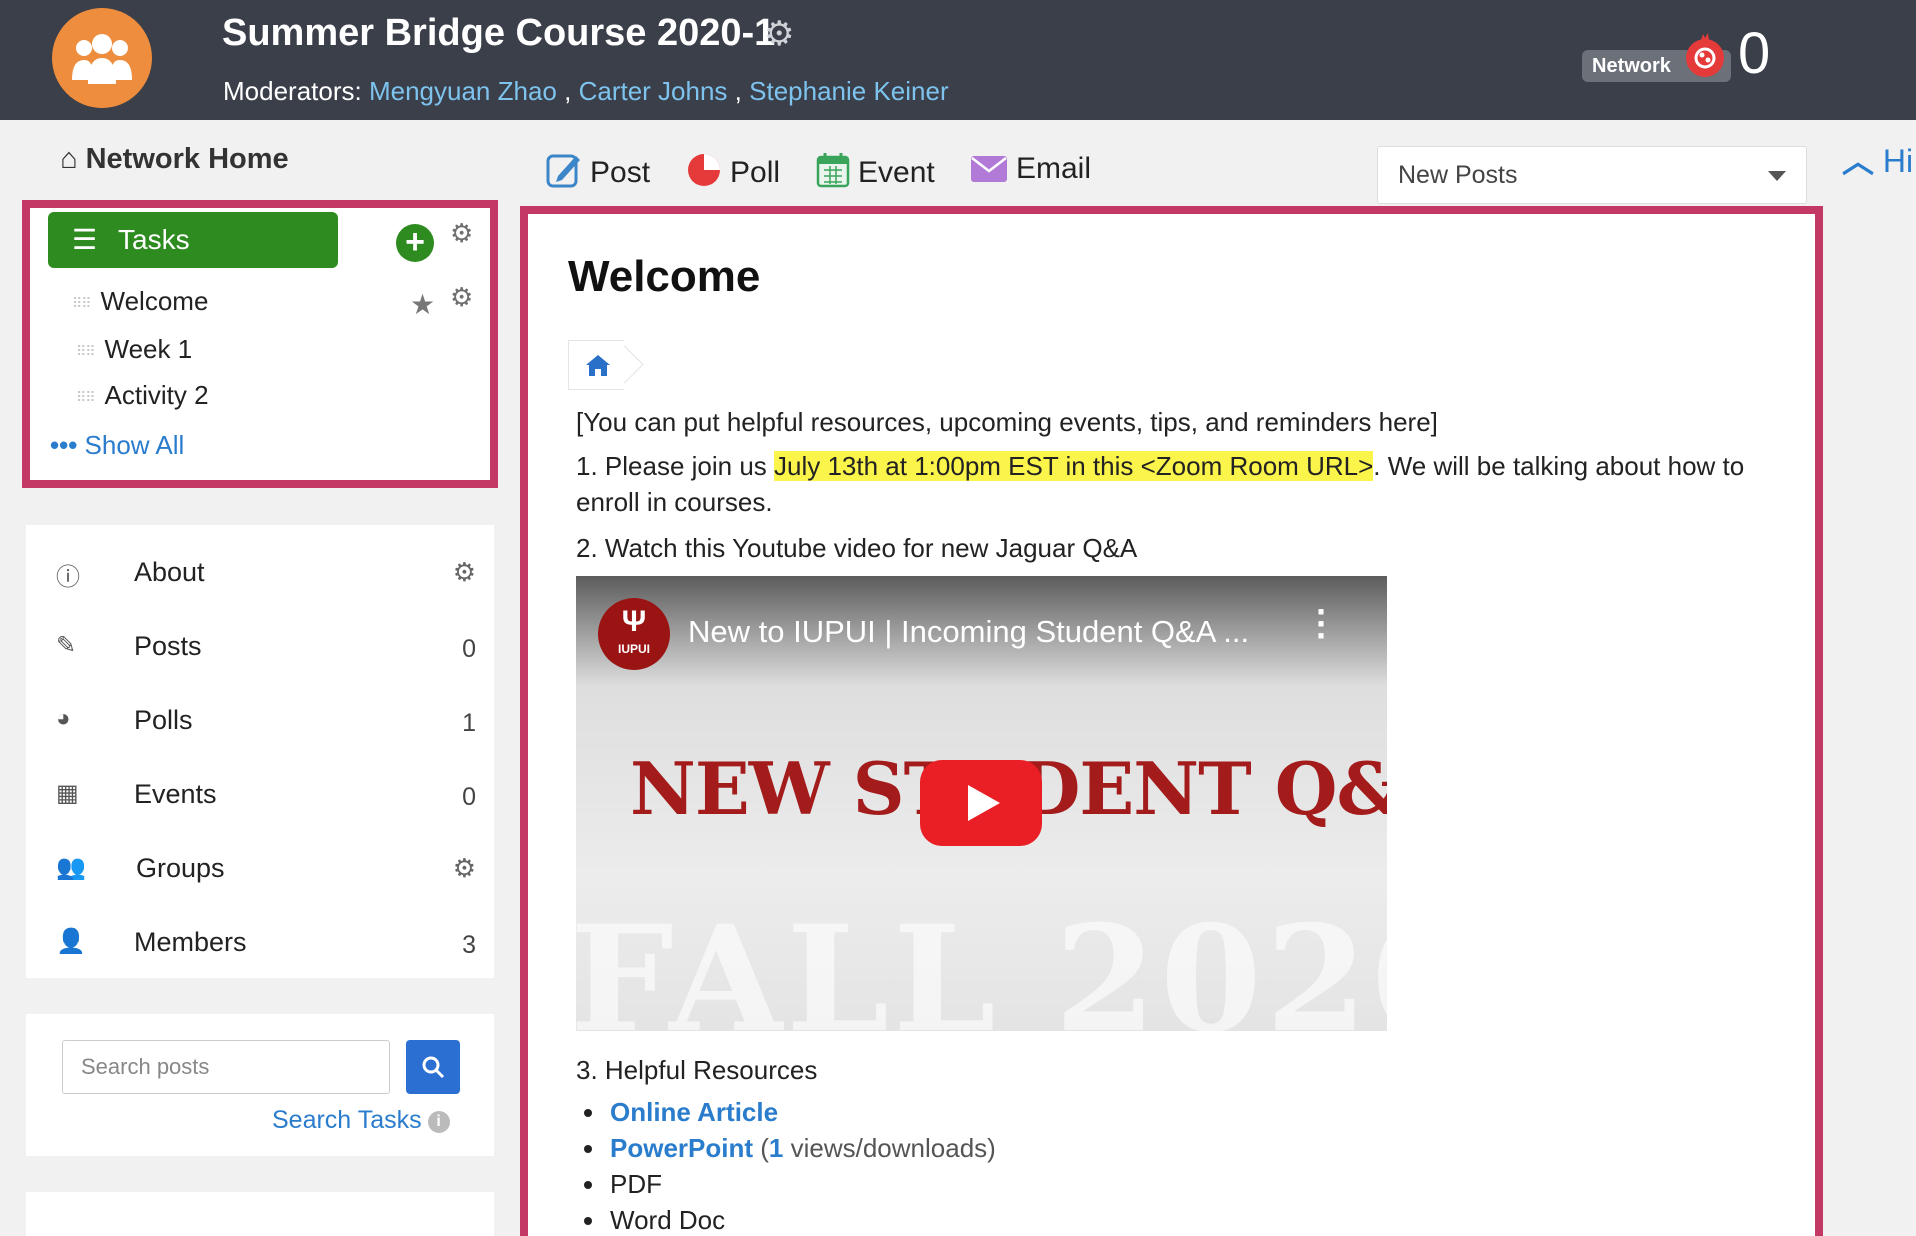  I want to click on channel-avatar: Ψ IUPUI, so click(634, 634).